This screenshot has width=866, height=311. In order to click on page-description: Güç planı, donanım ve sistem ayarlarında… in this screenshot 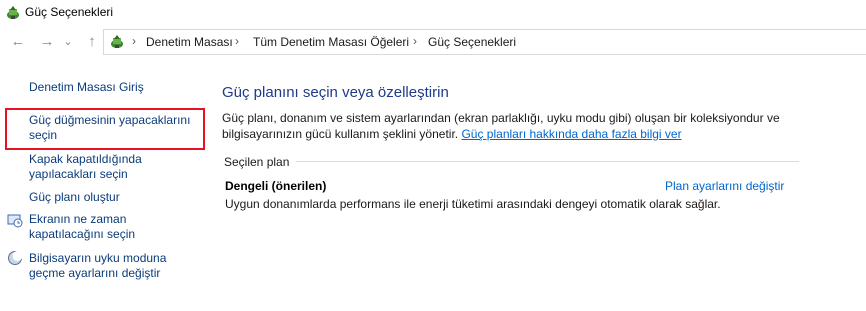, I will do `click(501, 126)`.